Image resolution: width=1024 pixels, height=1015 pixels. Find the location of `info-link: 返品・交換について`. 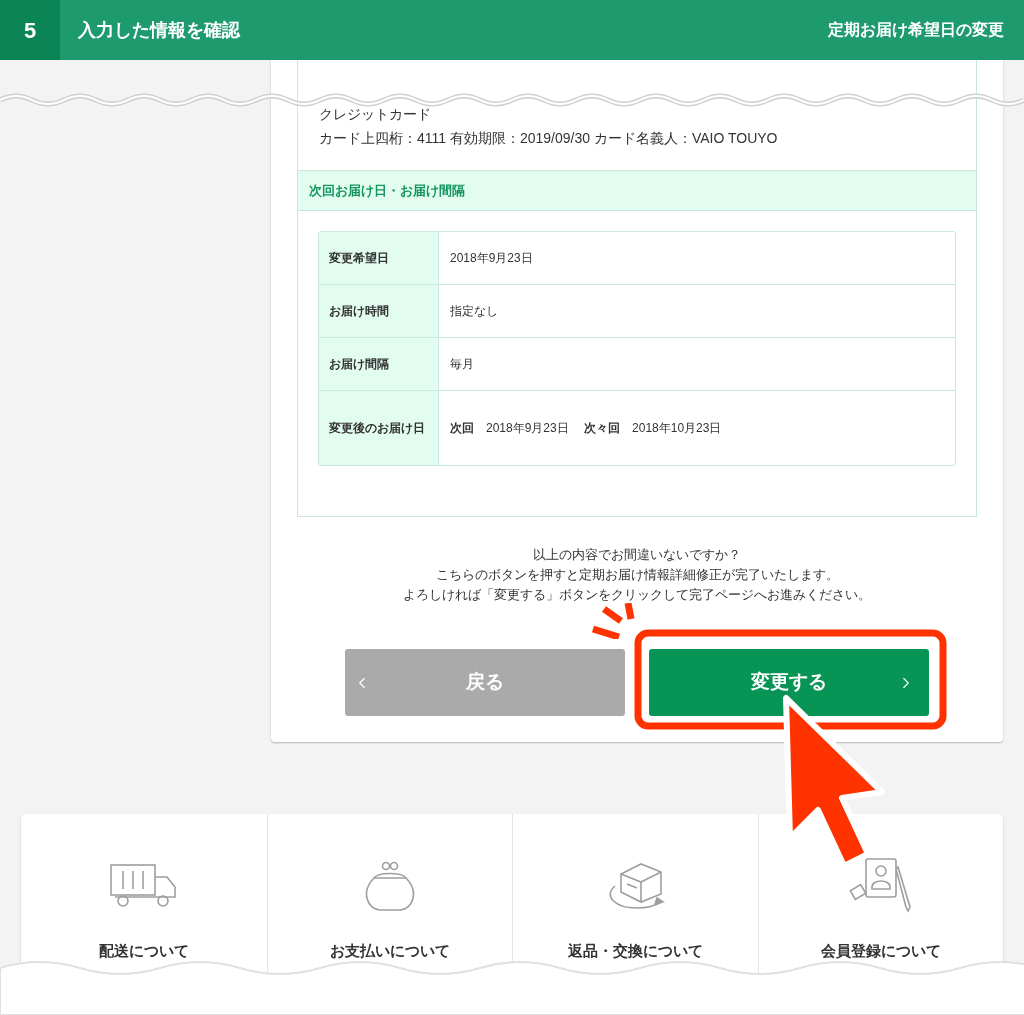

info-link: 返品・交換について is located at coordinates (635, 951).